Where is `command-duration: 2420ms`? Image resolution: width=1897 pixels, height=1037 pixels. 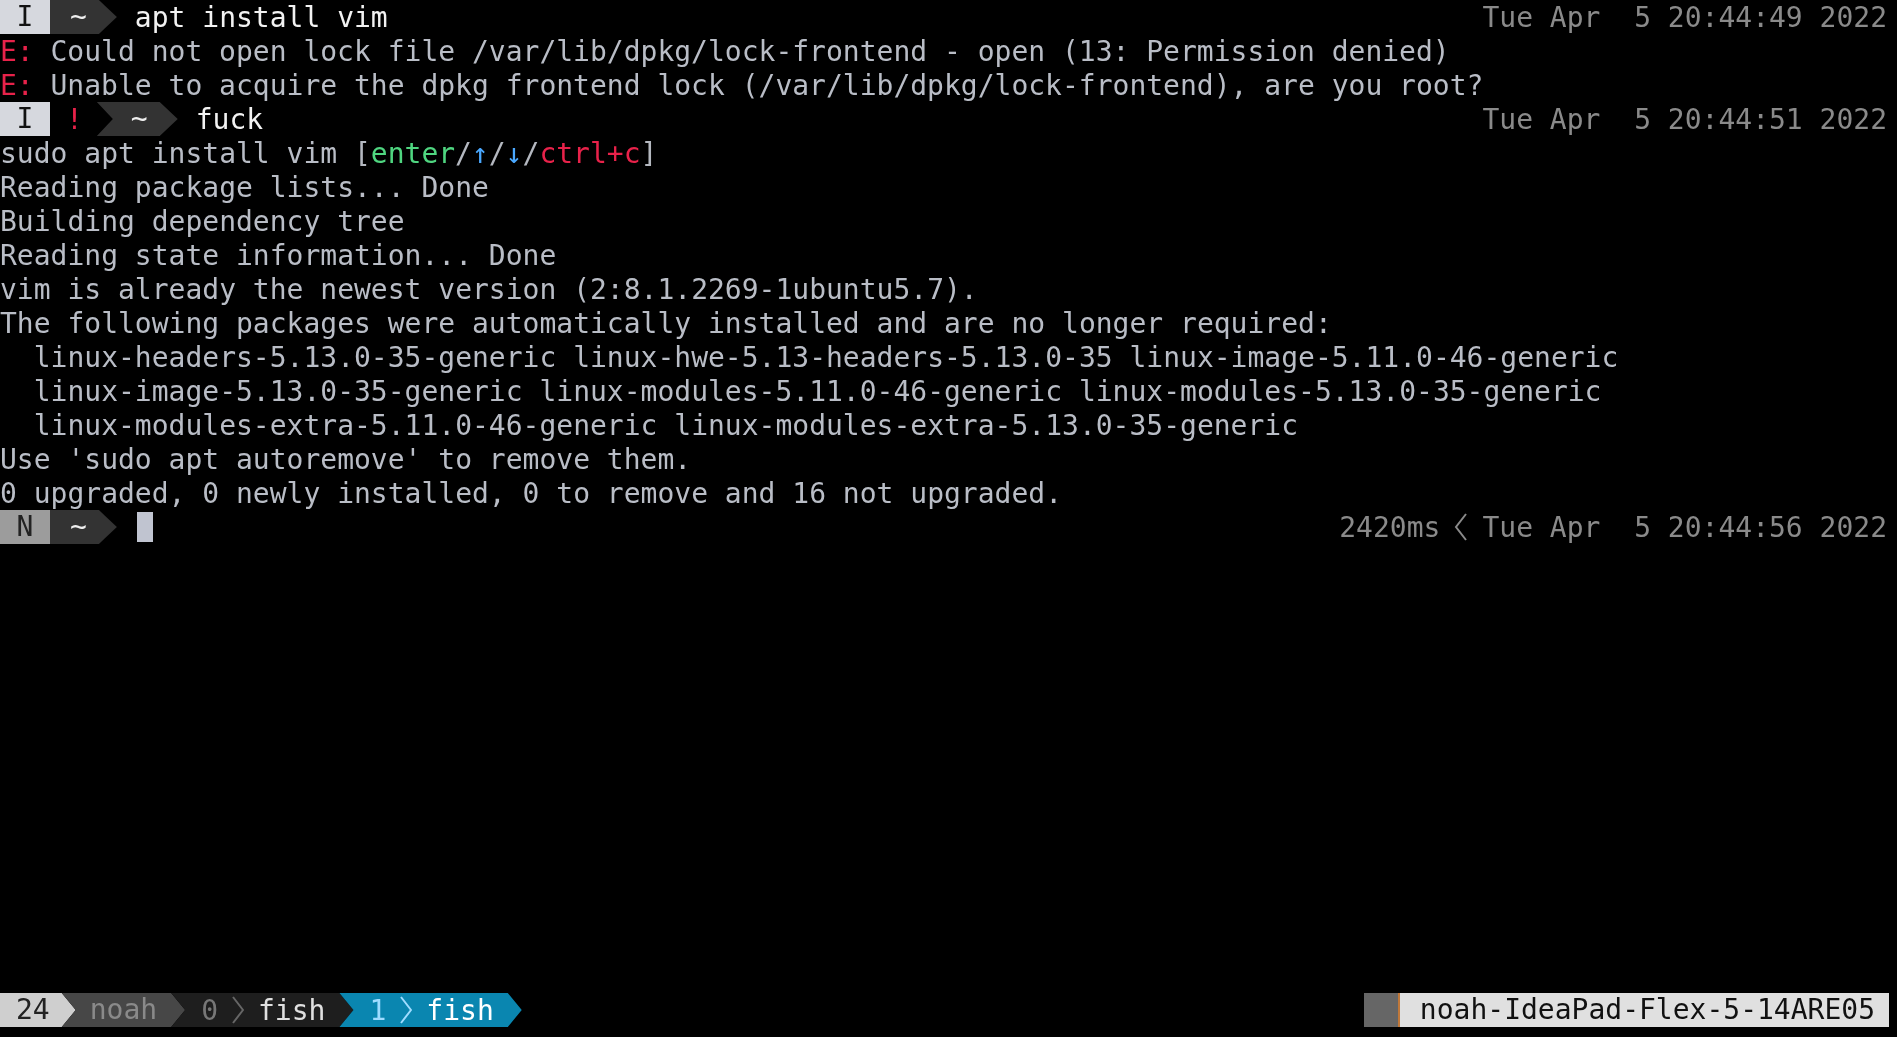 command-duration: 2420ms is located at coordinates (1390, 527).